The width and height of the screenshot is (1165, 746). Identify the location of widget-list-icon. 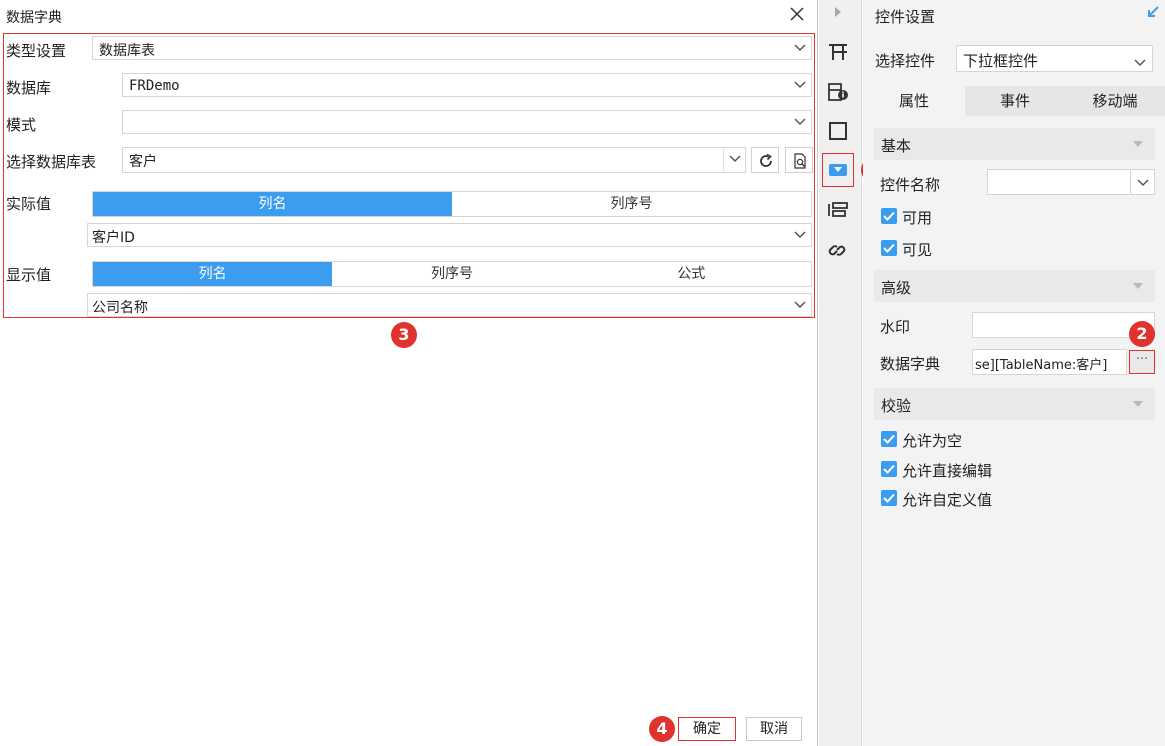
(838, 210).